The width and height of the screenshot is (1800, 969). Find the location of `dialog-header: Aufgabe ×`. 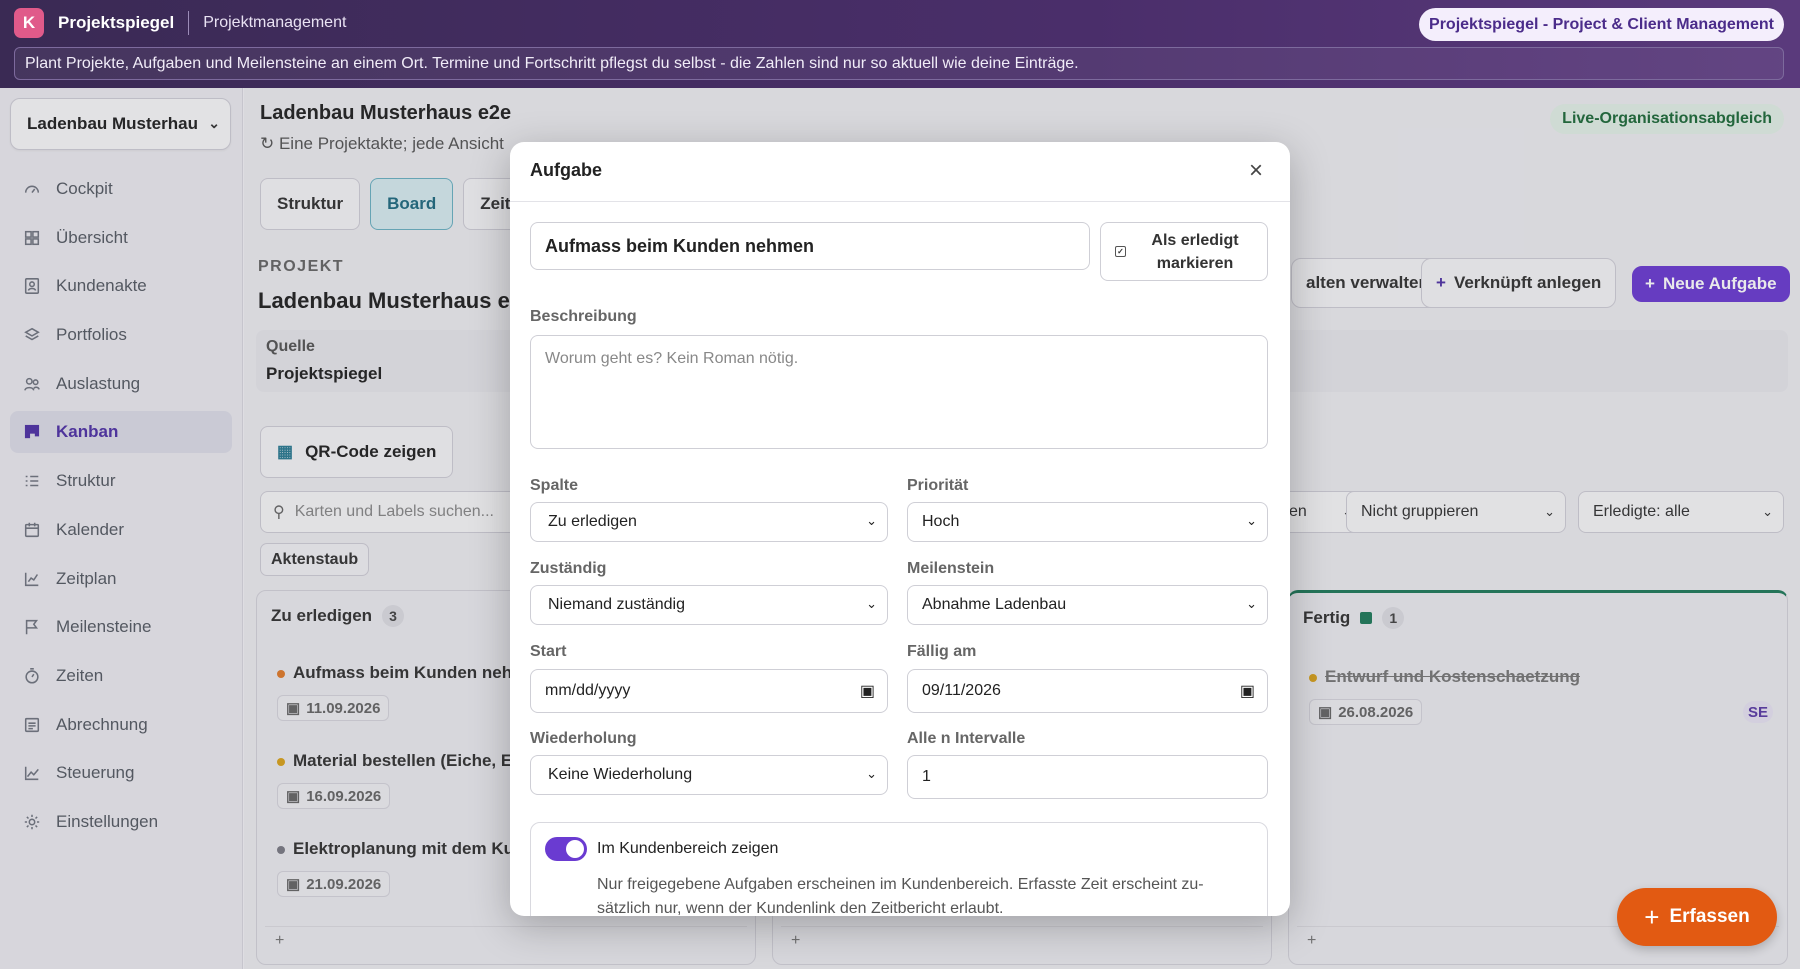

dialog-header: Aufgabe × is located at coordinates (900, 172).